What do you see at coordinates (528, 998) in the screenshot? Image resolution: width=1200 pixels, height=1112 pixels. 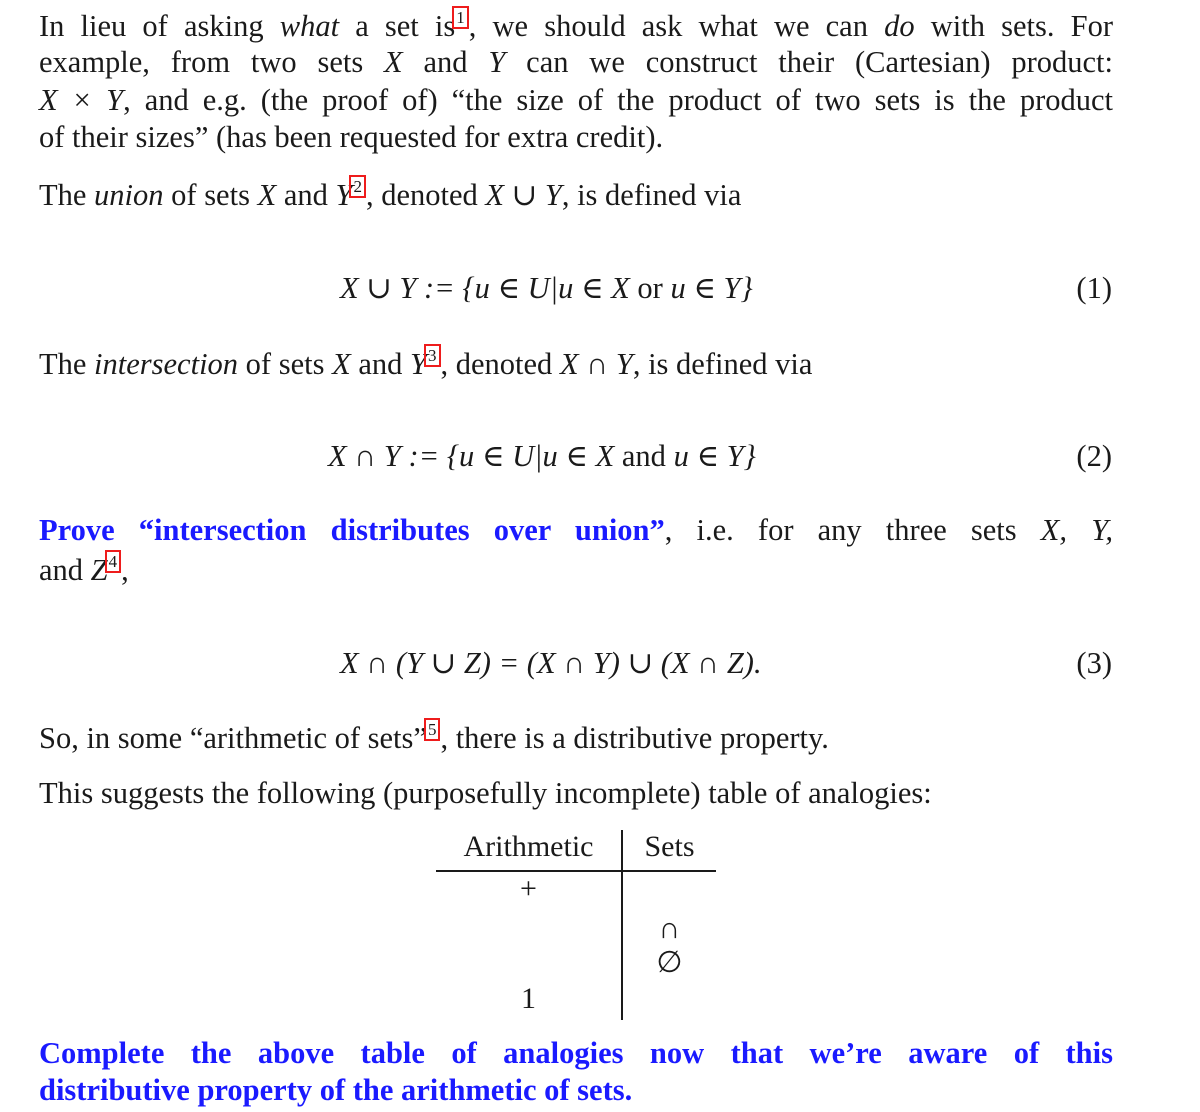 I see `table-cell-arithmetic-one: 1` at bounding box center [528, 998].